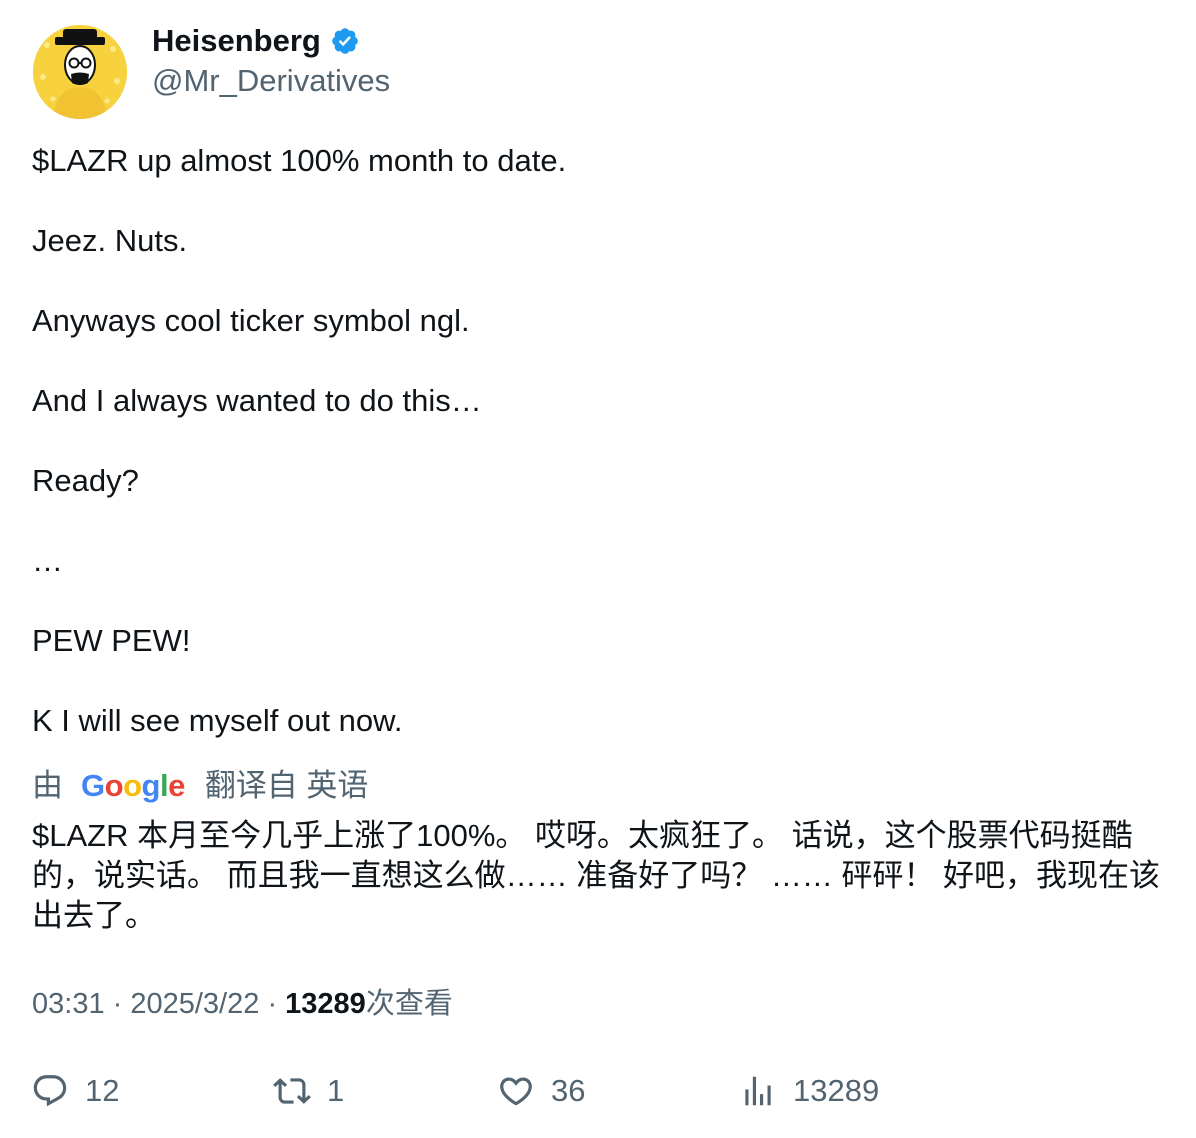 The height and width of the screenshot is (1138, 1196). I want to click on tweet-line: Ready?, so click(85, 480).